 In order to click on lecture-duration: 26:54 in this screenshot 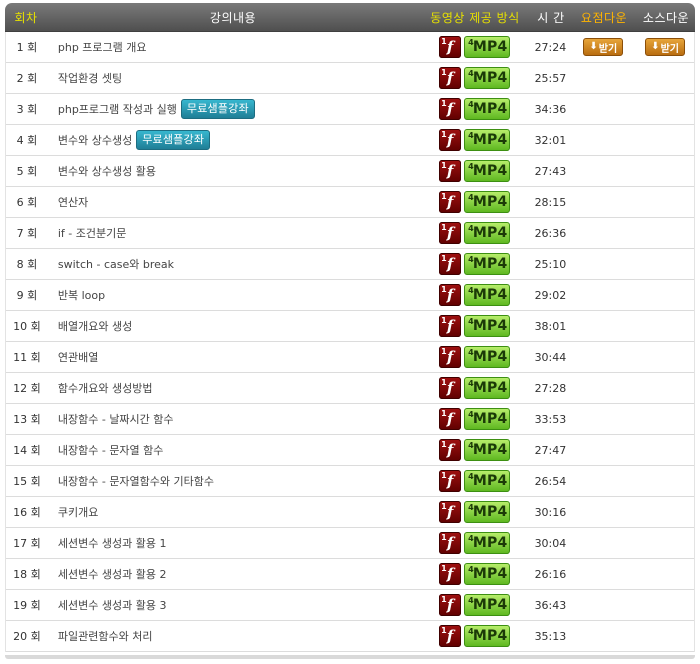, I will do `click(550, 481)`.